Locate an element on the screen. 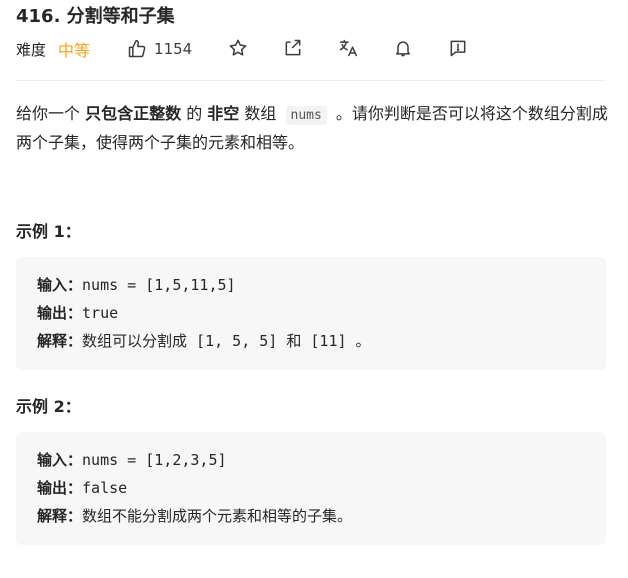 The image size is (628, 578). feedback-icon is located at coordinates (458, 48).